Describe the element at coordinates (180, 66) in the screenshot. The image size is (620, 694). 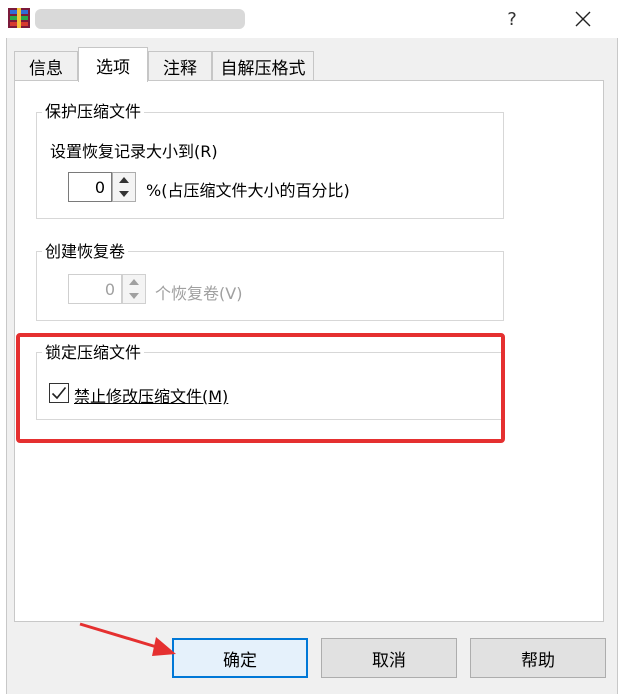
I see `tab-comment: 注释` at that location.